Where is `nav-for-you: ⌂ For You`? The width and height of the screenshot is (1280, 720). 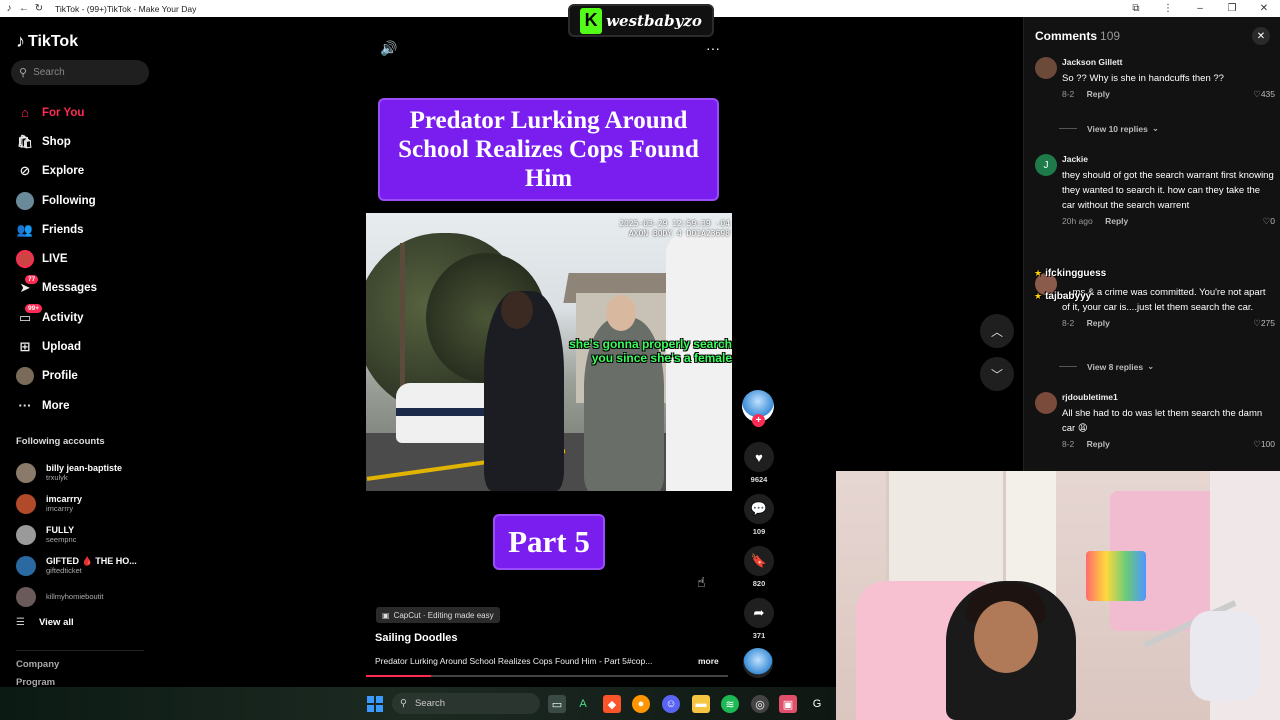
nav-for-you: ⌂ For You is located at coordinates (56, 112).